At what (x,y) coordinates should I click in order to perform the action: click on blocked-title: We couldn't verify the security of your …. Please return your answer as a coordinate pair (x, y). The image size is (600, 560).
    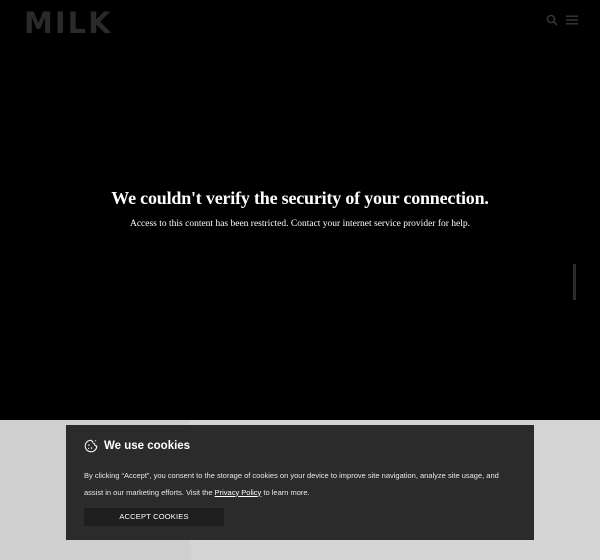
    Looking at the image, I should click on (300, 198).